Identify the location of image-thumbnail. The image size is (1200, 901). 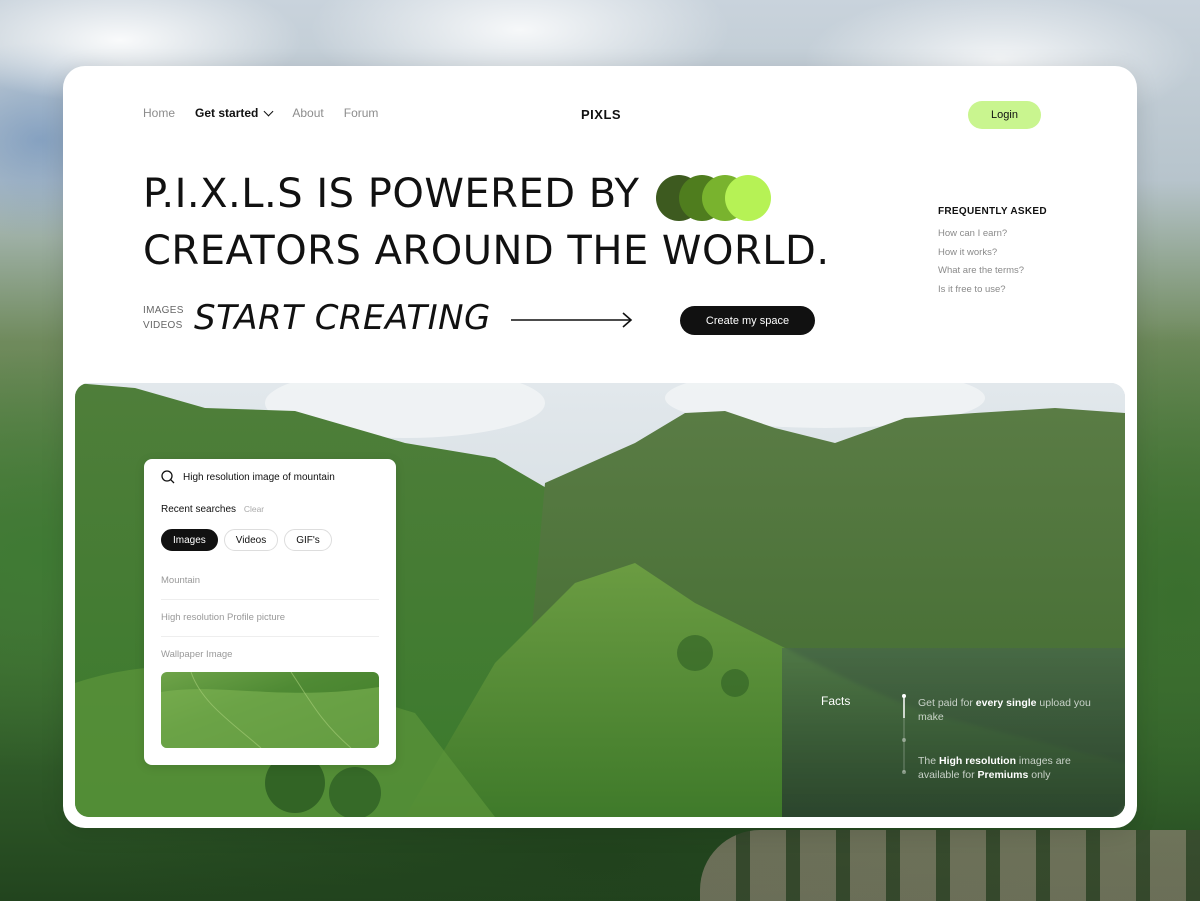
(270, 710).